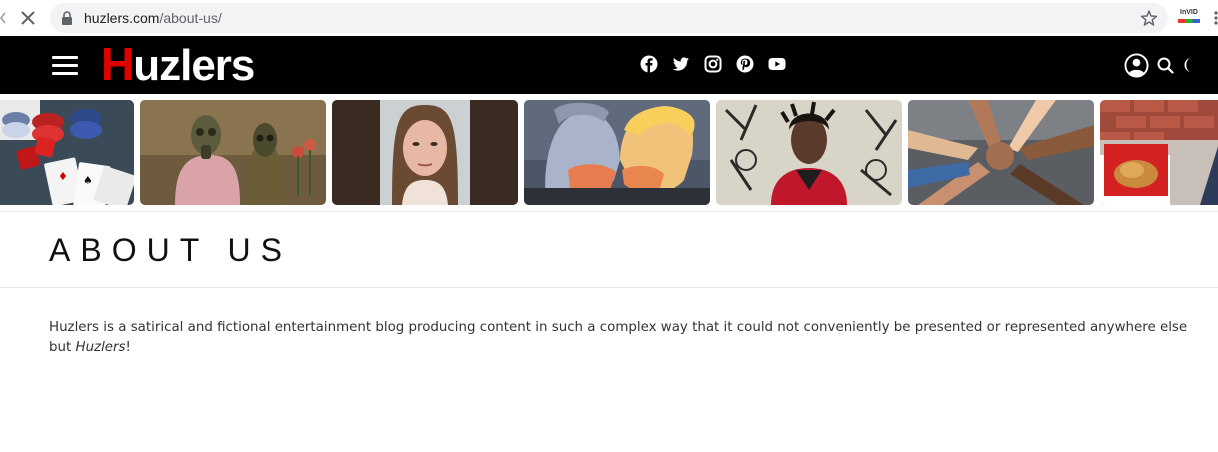  Describe the element at coordinates (1189, 18) in the screenshot. I see `invid-extension-icon: InVID` at that location.